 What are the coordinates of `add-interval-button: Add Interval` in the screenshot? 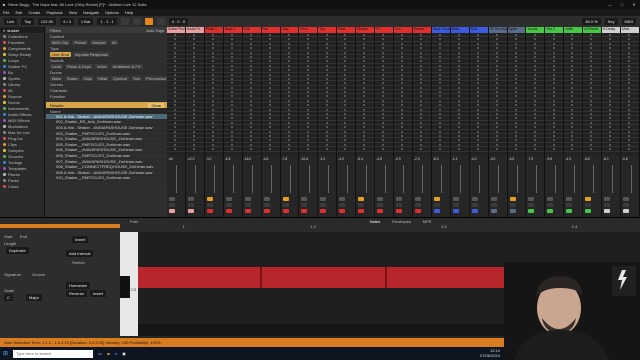 It's located at (80, 253).